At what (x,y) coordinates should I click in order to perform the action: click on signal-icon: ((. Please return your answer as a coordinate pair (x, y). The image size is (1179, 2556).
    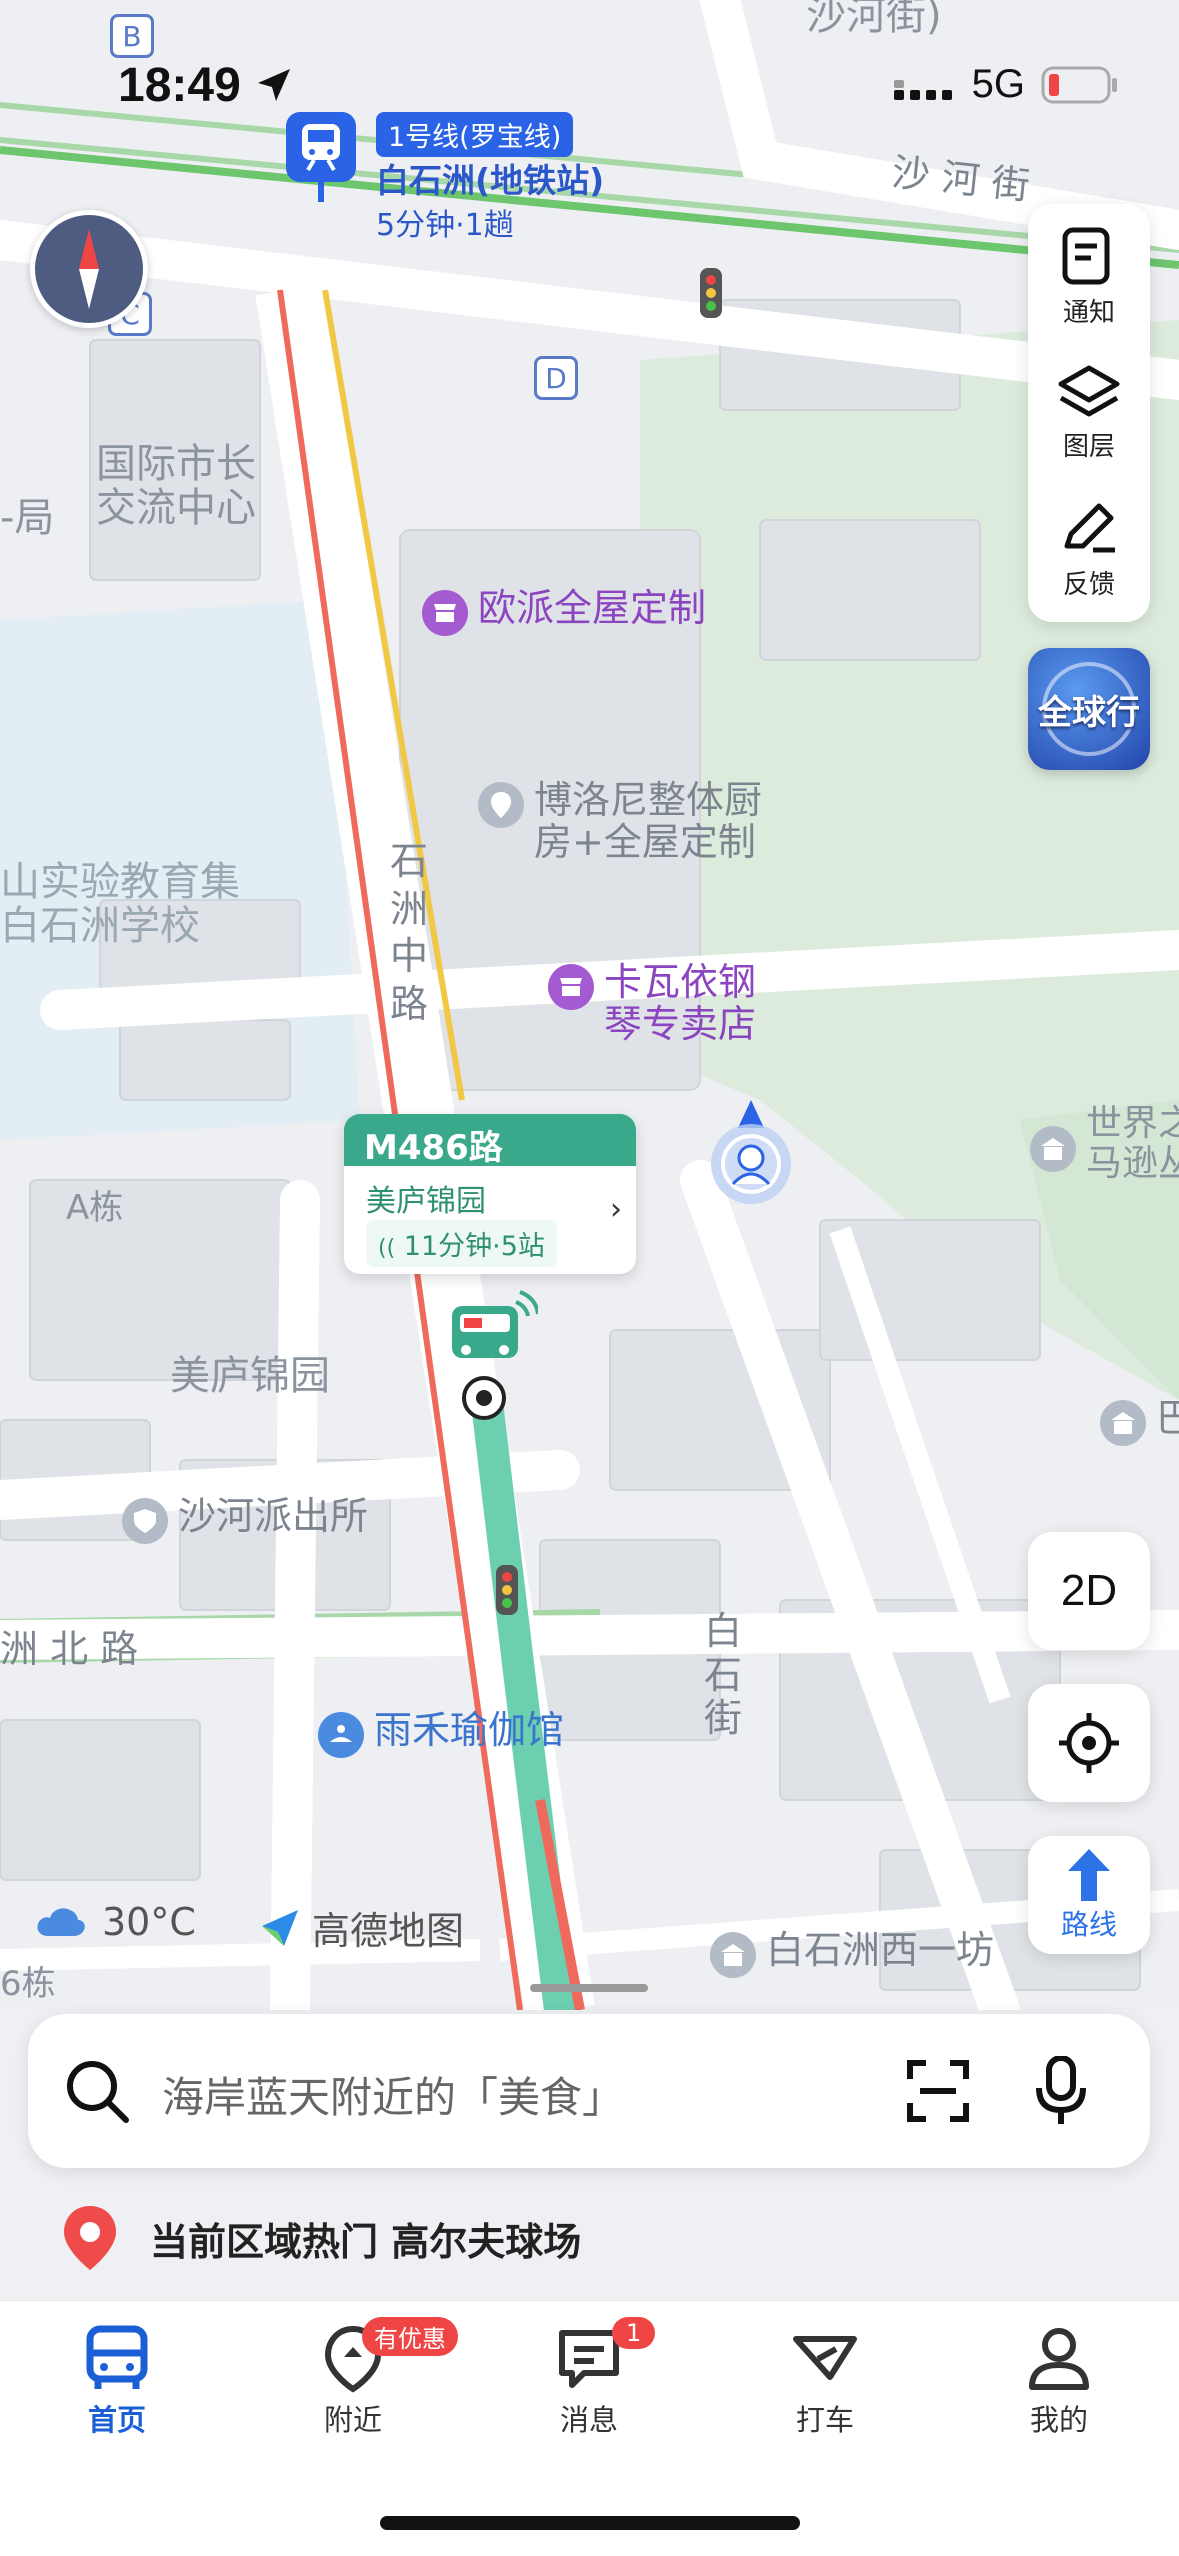
    Looking at the image, I should click on (387, 1248).